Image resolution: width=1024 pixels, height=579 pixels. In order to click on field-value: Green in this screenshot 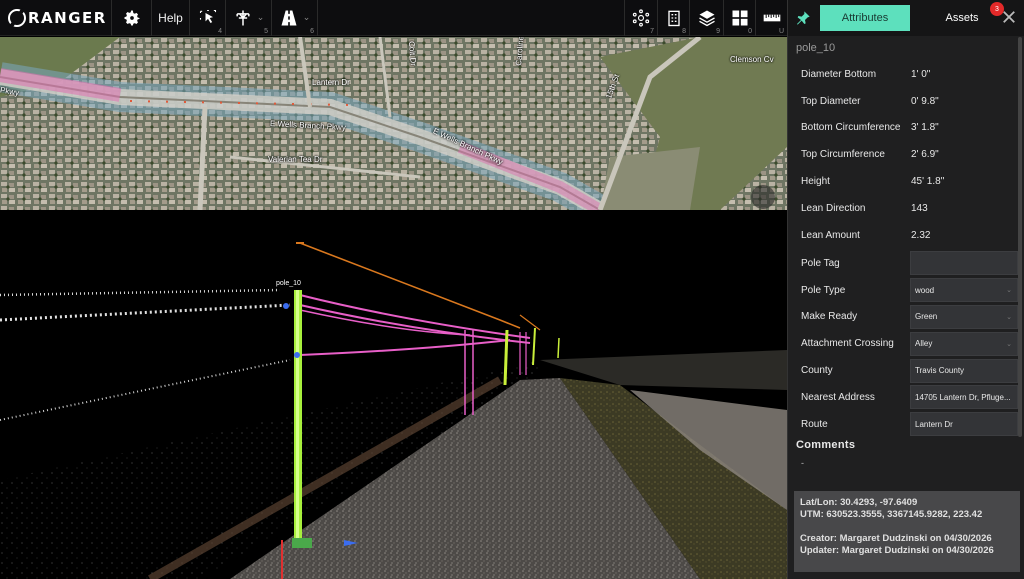, I will do `click(926, 317)`.